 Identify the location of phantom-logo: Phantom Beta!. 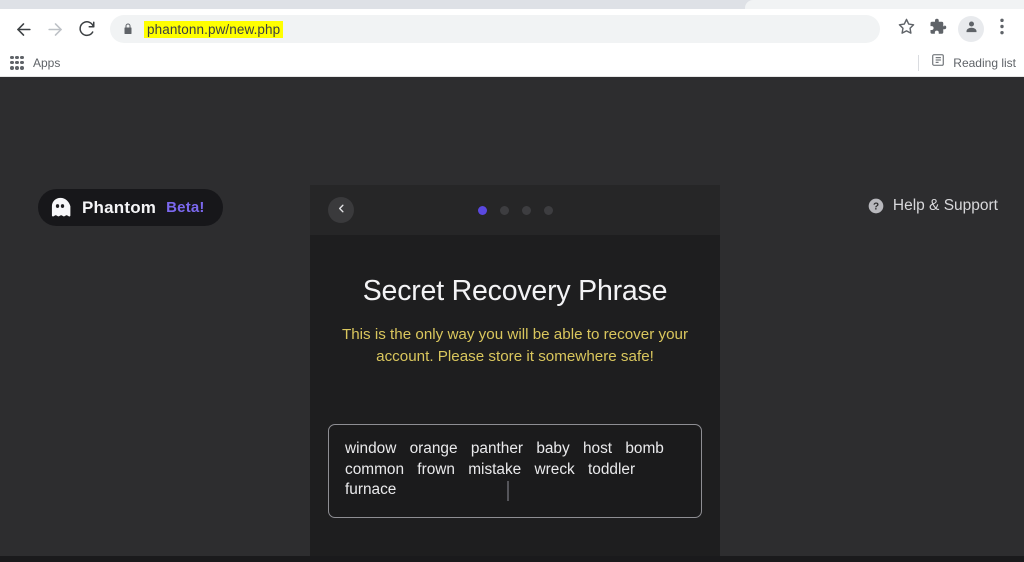
(130, 207).